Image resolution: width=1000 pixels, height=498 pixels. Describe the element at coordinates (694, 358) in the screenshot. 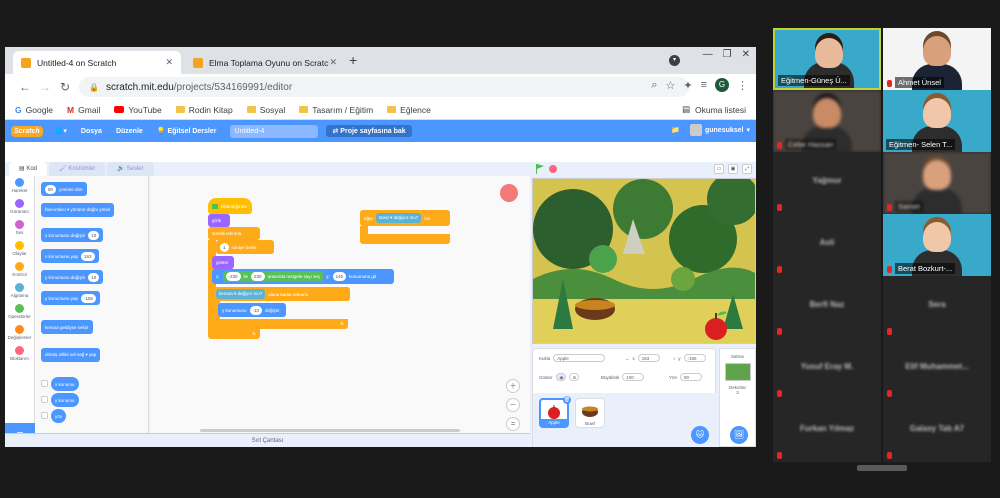

I see `sprite-y-input: -156` at that location.